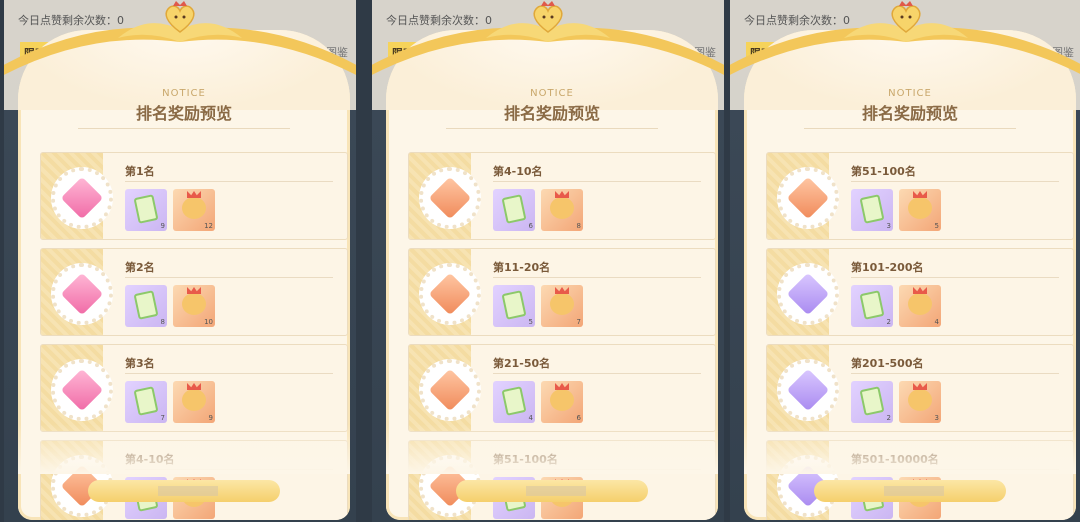  I want to click on bear-count: 8, so click(578, 226).